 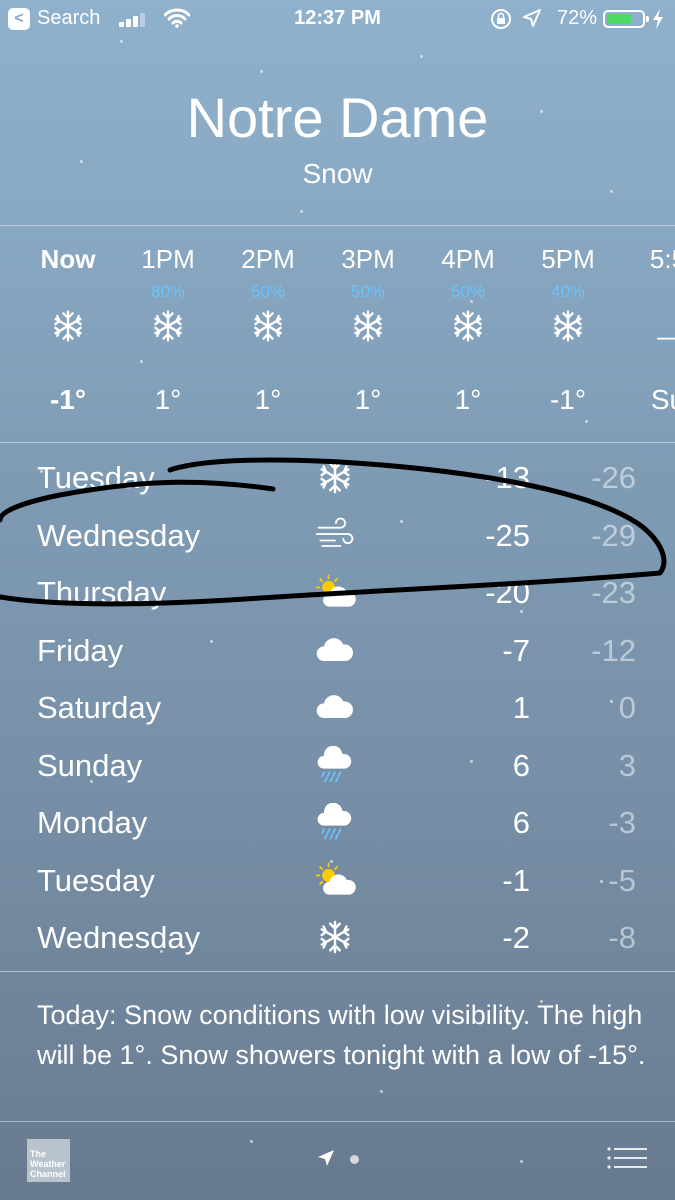 What do you see at coordinates (507, 592) in the screenshot?
I see `high-temperature: -20` at bounding box center [507, 592].